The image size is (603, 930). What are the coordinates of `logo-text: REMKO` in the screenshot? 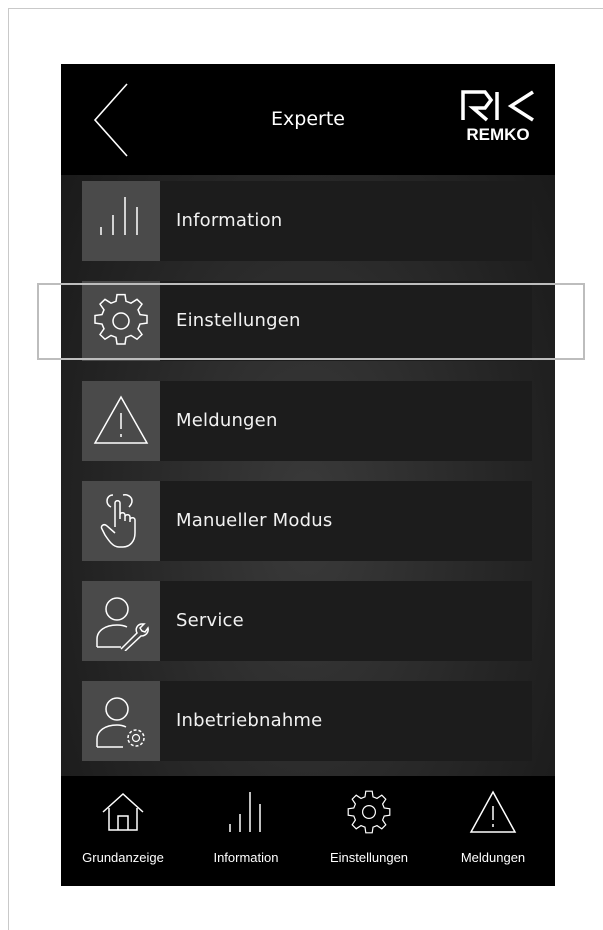 It's located at (497, 134).